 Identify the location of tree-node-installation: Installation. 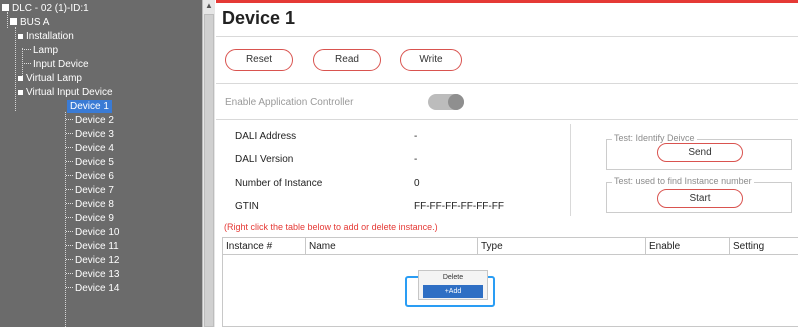
(46, 36).